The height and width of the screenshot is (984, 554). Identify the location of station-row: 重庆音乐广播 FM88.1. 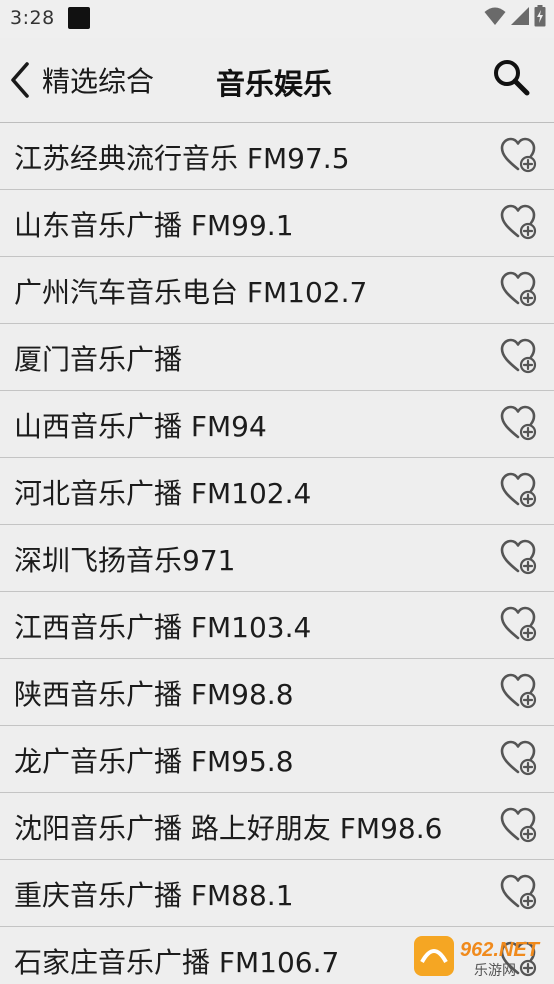
(277, 893).